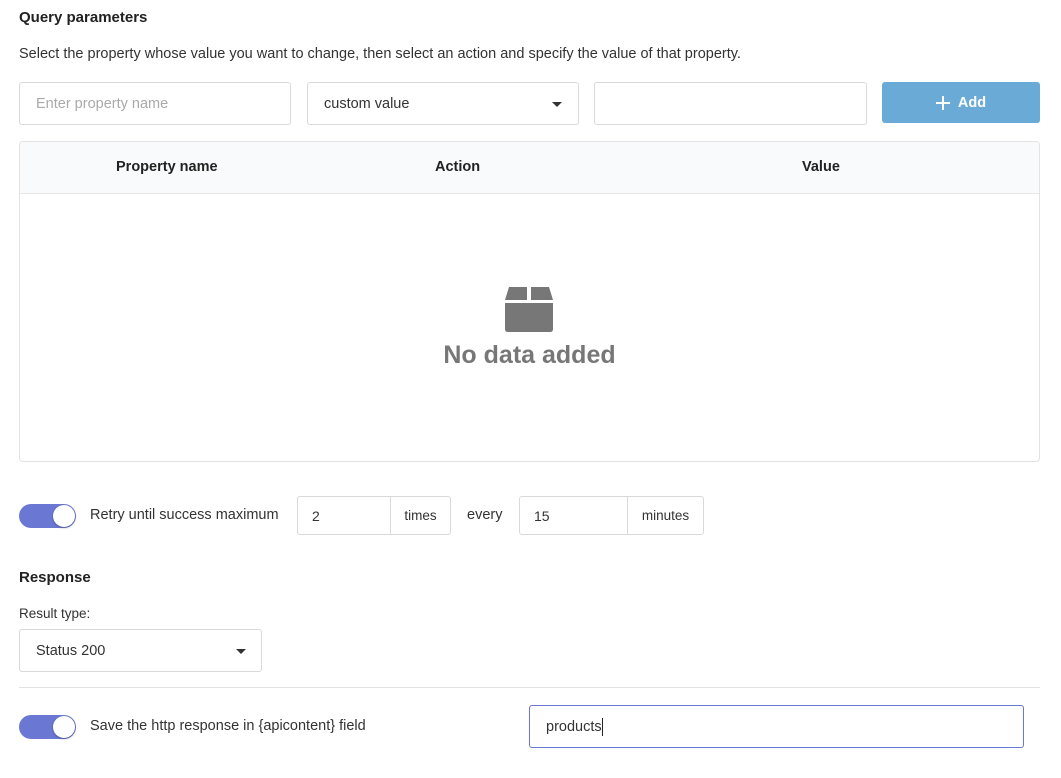 This screenshot has width=1061, height=778. Describe the element at coordinates (47, 516) in the screenshot. I see `retry-toggle` at that location.